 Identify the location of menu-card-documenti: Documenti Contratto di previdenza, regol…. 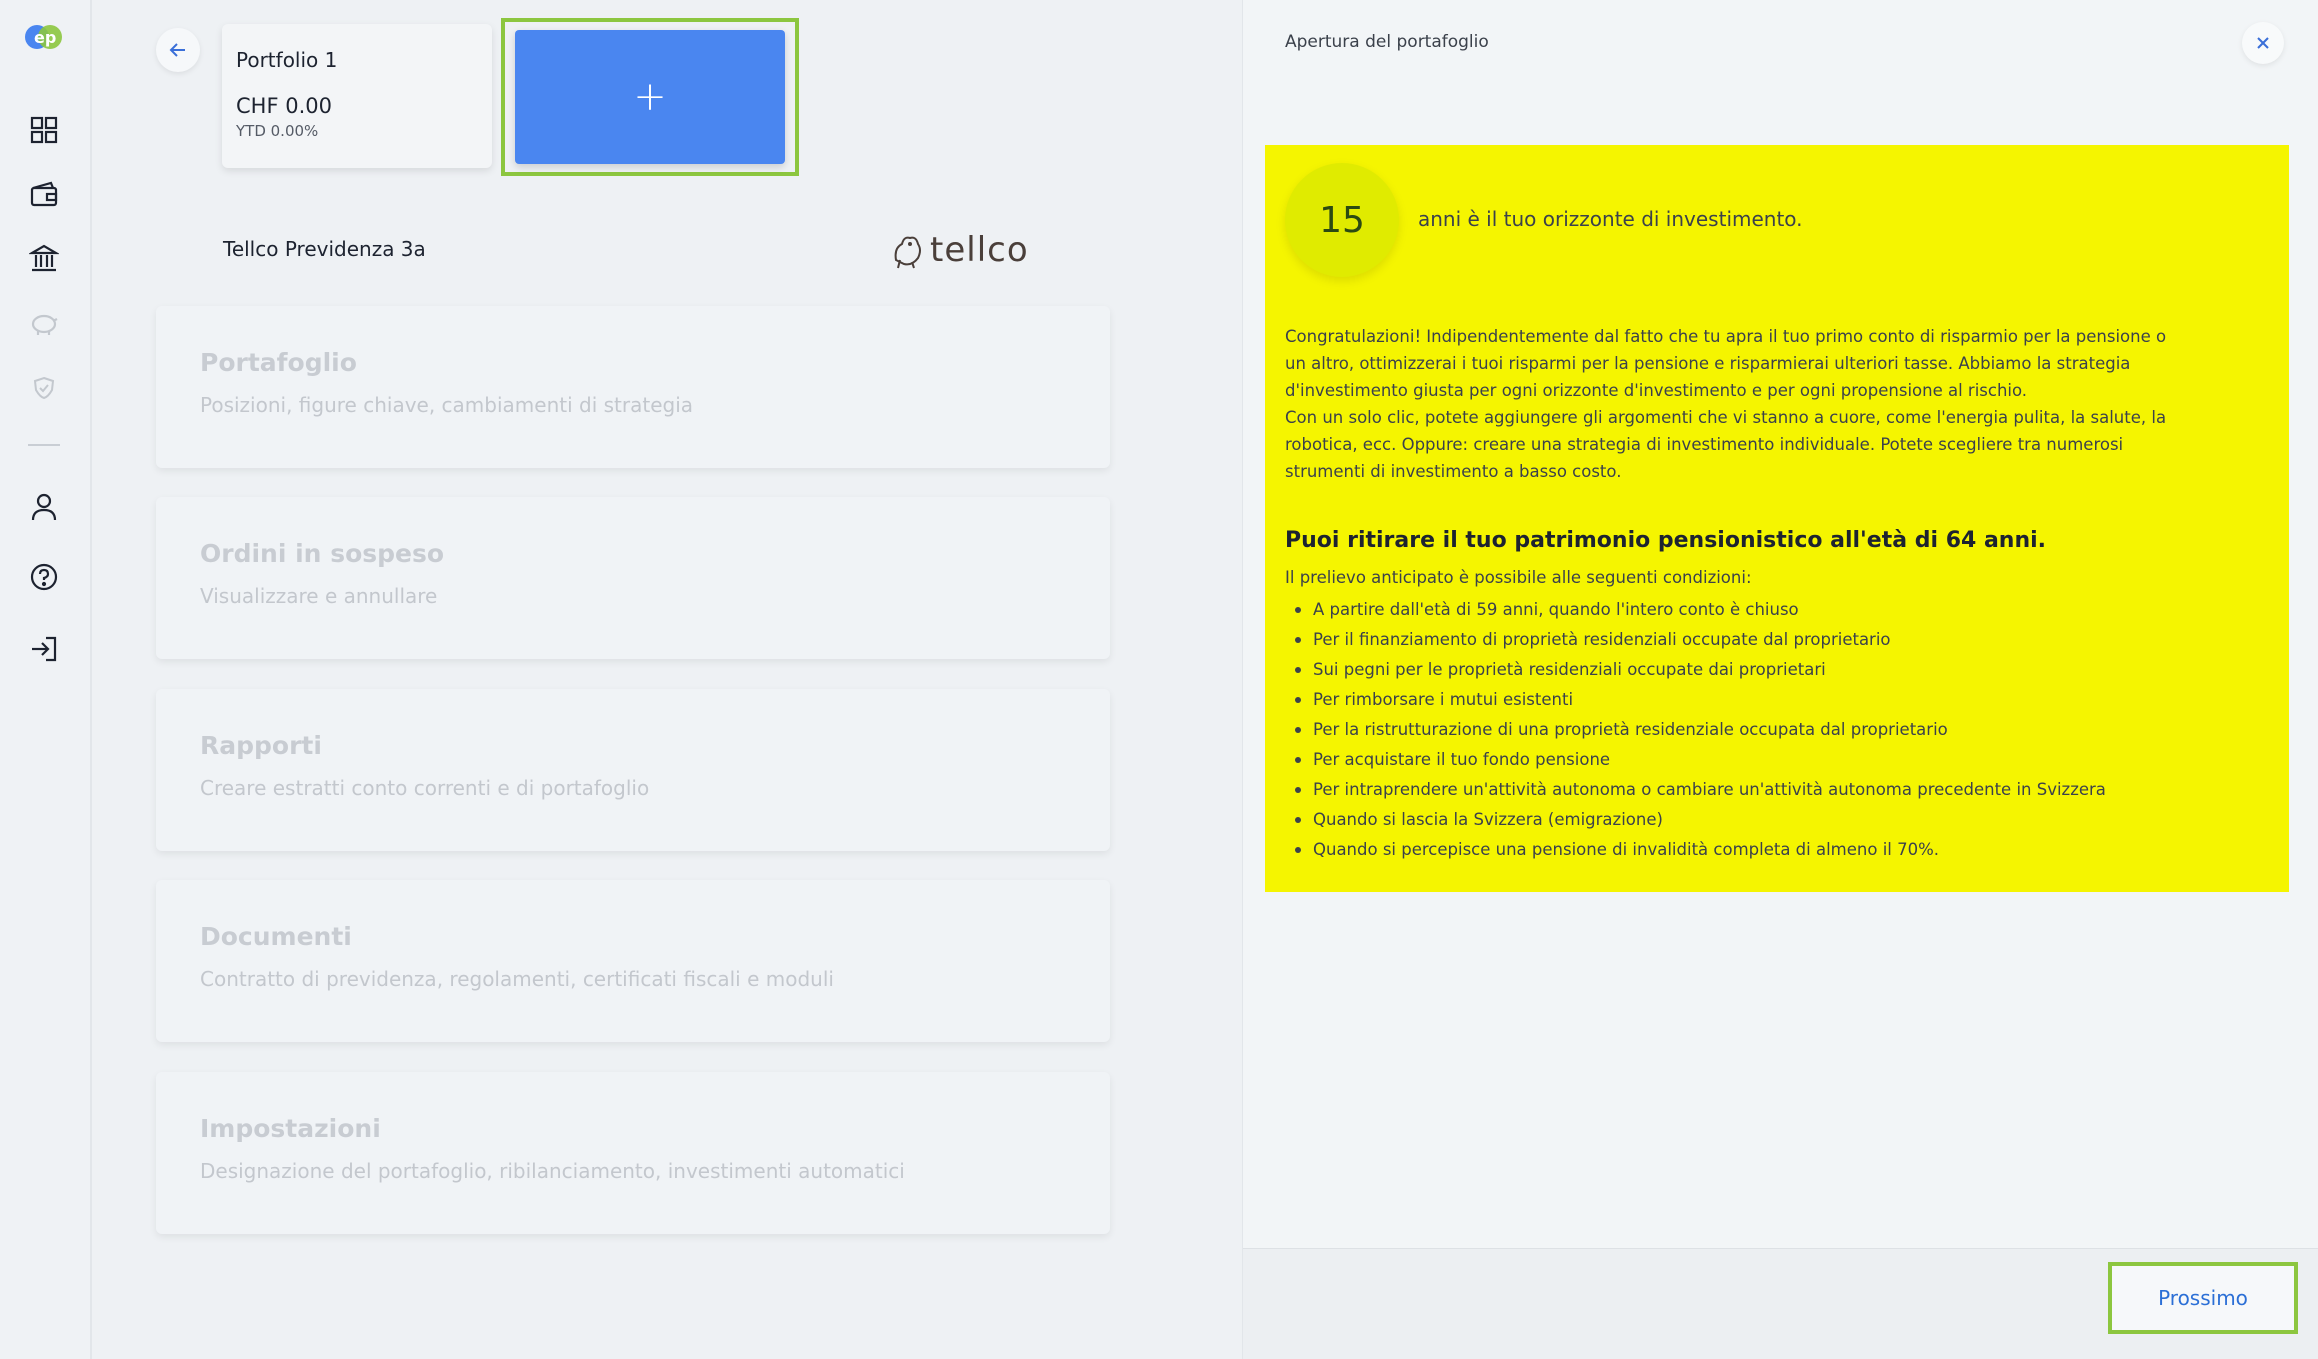
(633, 961).